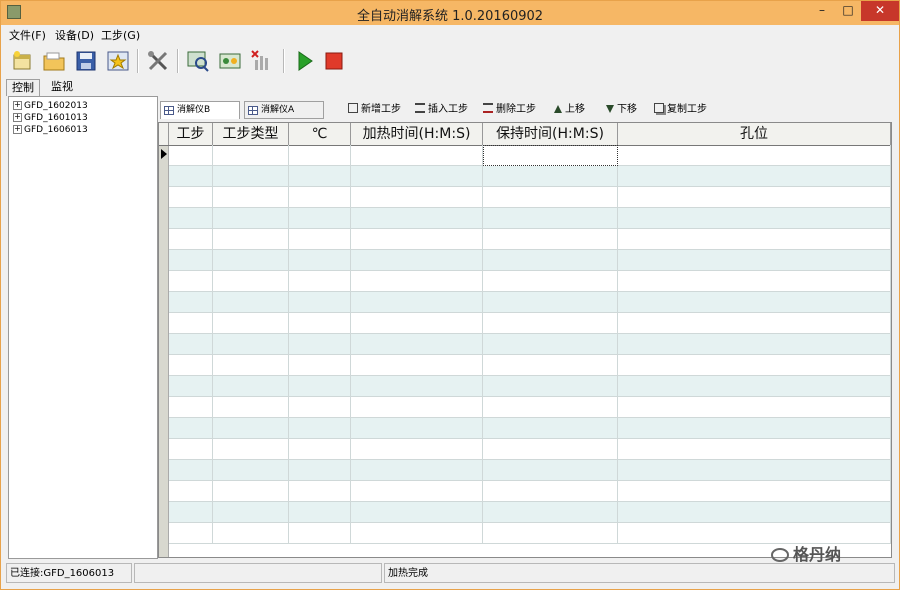  I want to click on column-header-position: 孔位, so click(754, 134).